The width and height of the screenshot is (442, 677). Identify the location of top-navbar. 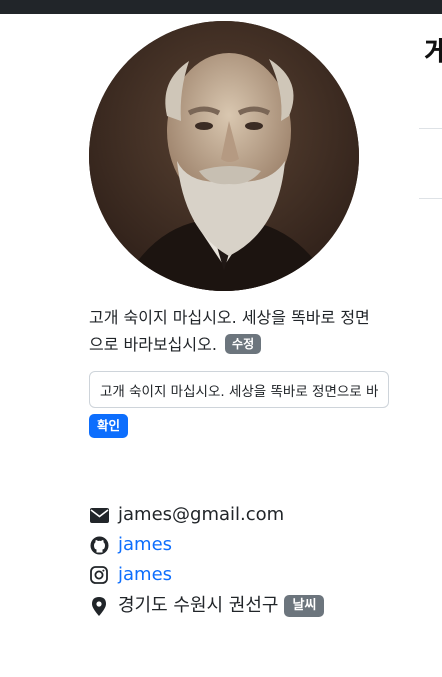
(221, 7).